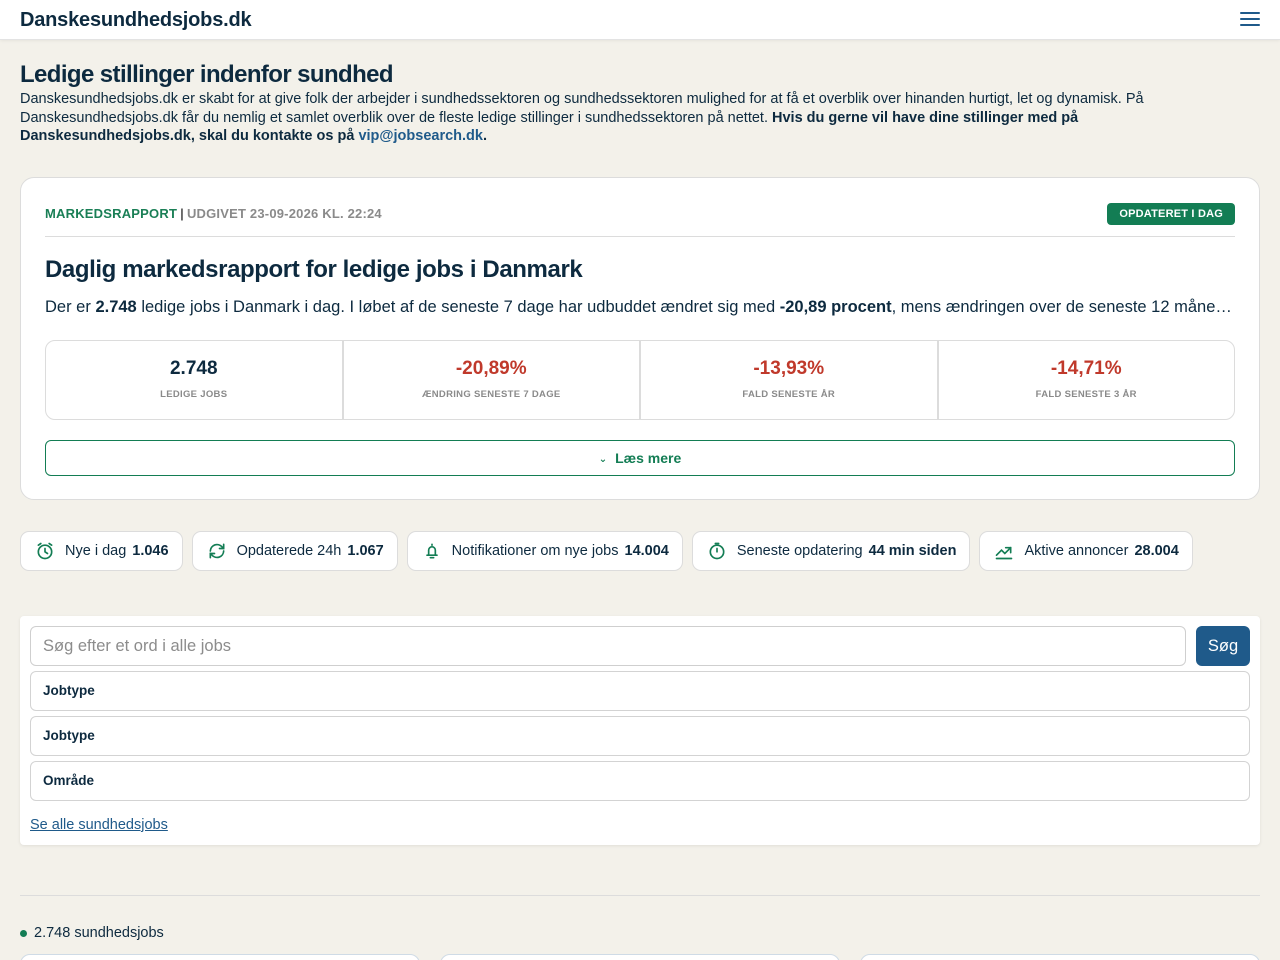 The width and height of the screenshot is (1280, 960). What do you see at coordinates (23, 933) in the screenshot?
I see `status-dot` at bounding box center [23, 933].